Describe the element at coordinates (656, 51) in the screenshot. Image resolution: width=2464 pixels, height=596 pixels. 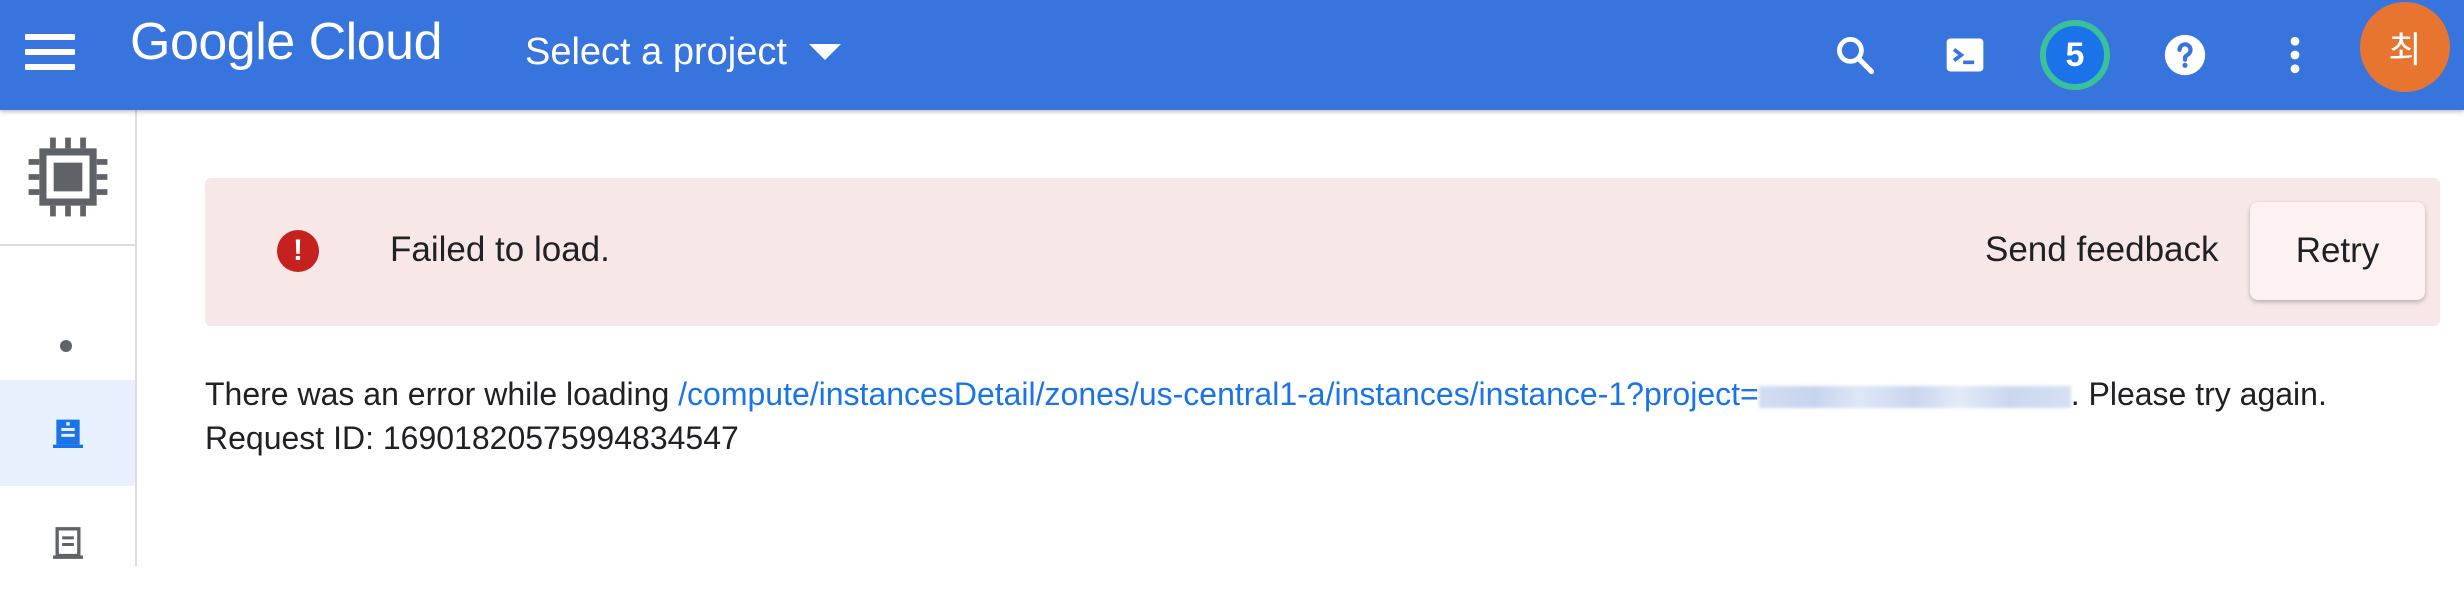
I see `project-selector-label: Select a project` at that location.